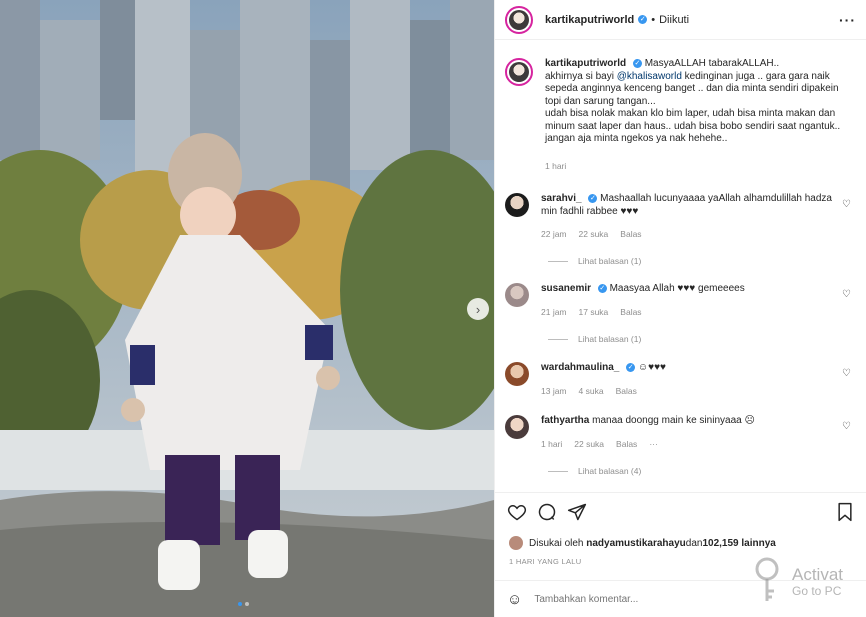 The height and width of the screenshot is (617, 866). What do you see at coordinates (547, 512) in the screenshot?
I see `comment-icon` at bounding box center [547, 512].